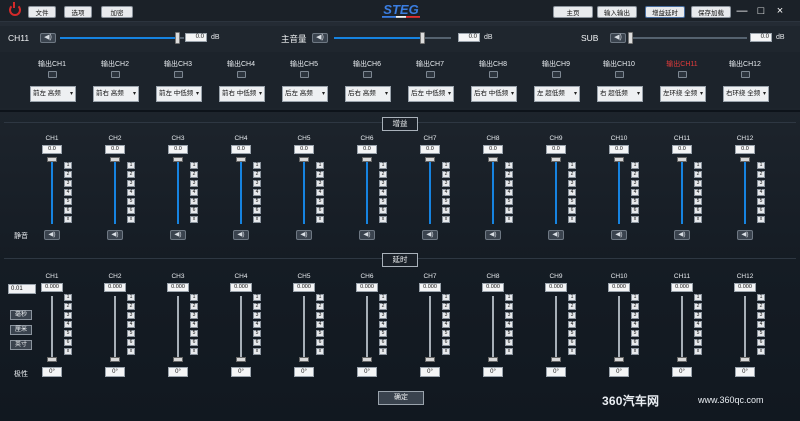  What do you see at coordinates (431, 94) in the screenshot?
I see `output-select: 后左 中低频` at bounding box center [431, 94].